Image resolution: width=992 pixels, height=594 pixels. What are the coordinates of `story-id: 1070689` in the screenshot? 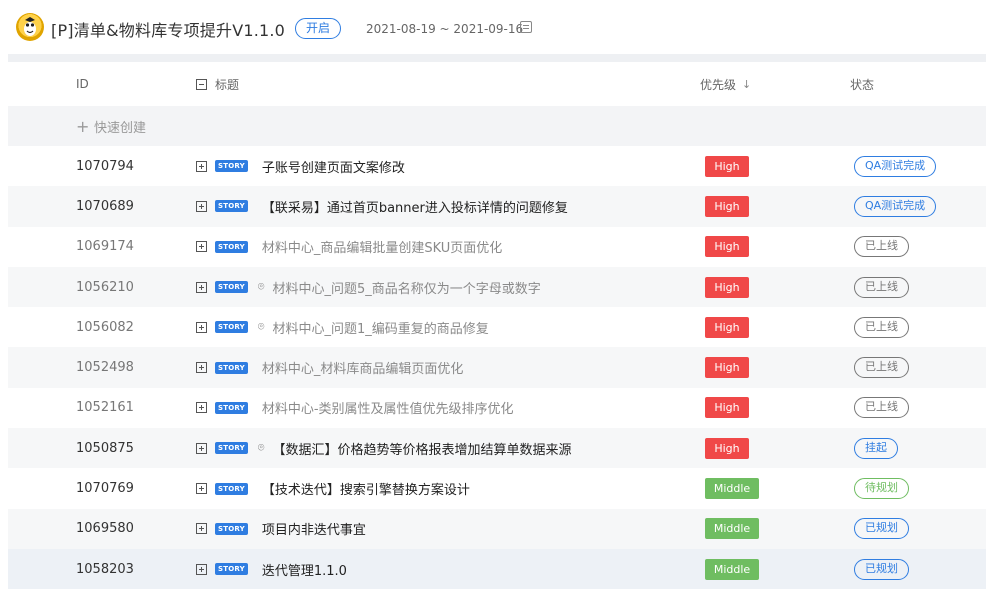 It's located at (105, 206).